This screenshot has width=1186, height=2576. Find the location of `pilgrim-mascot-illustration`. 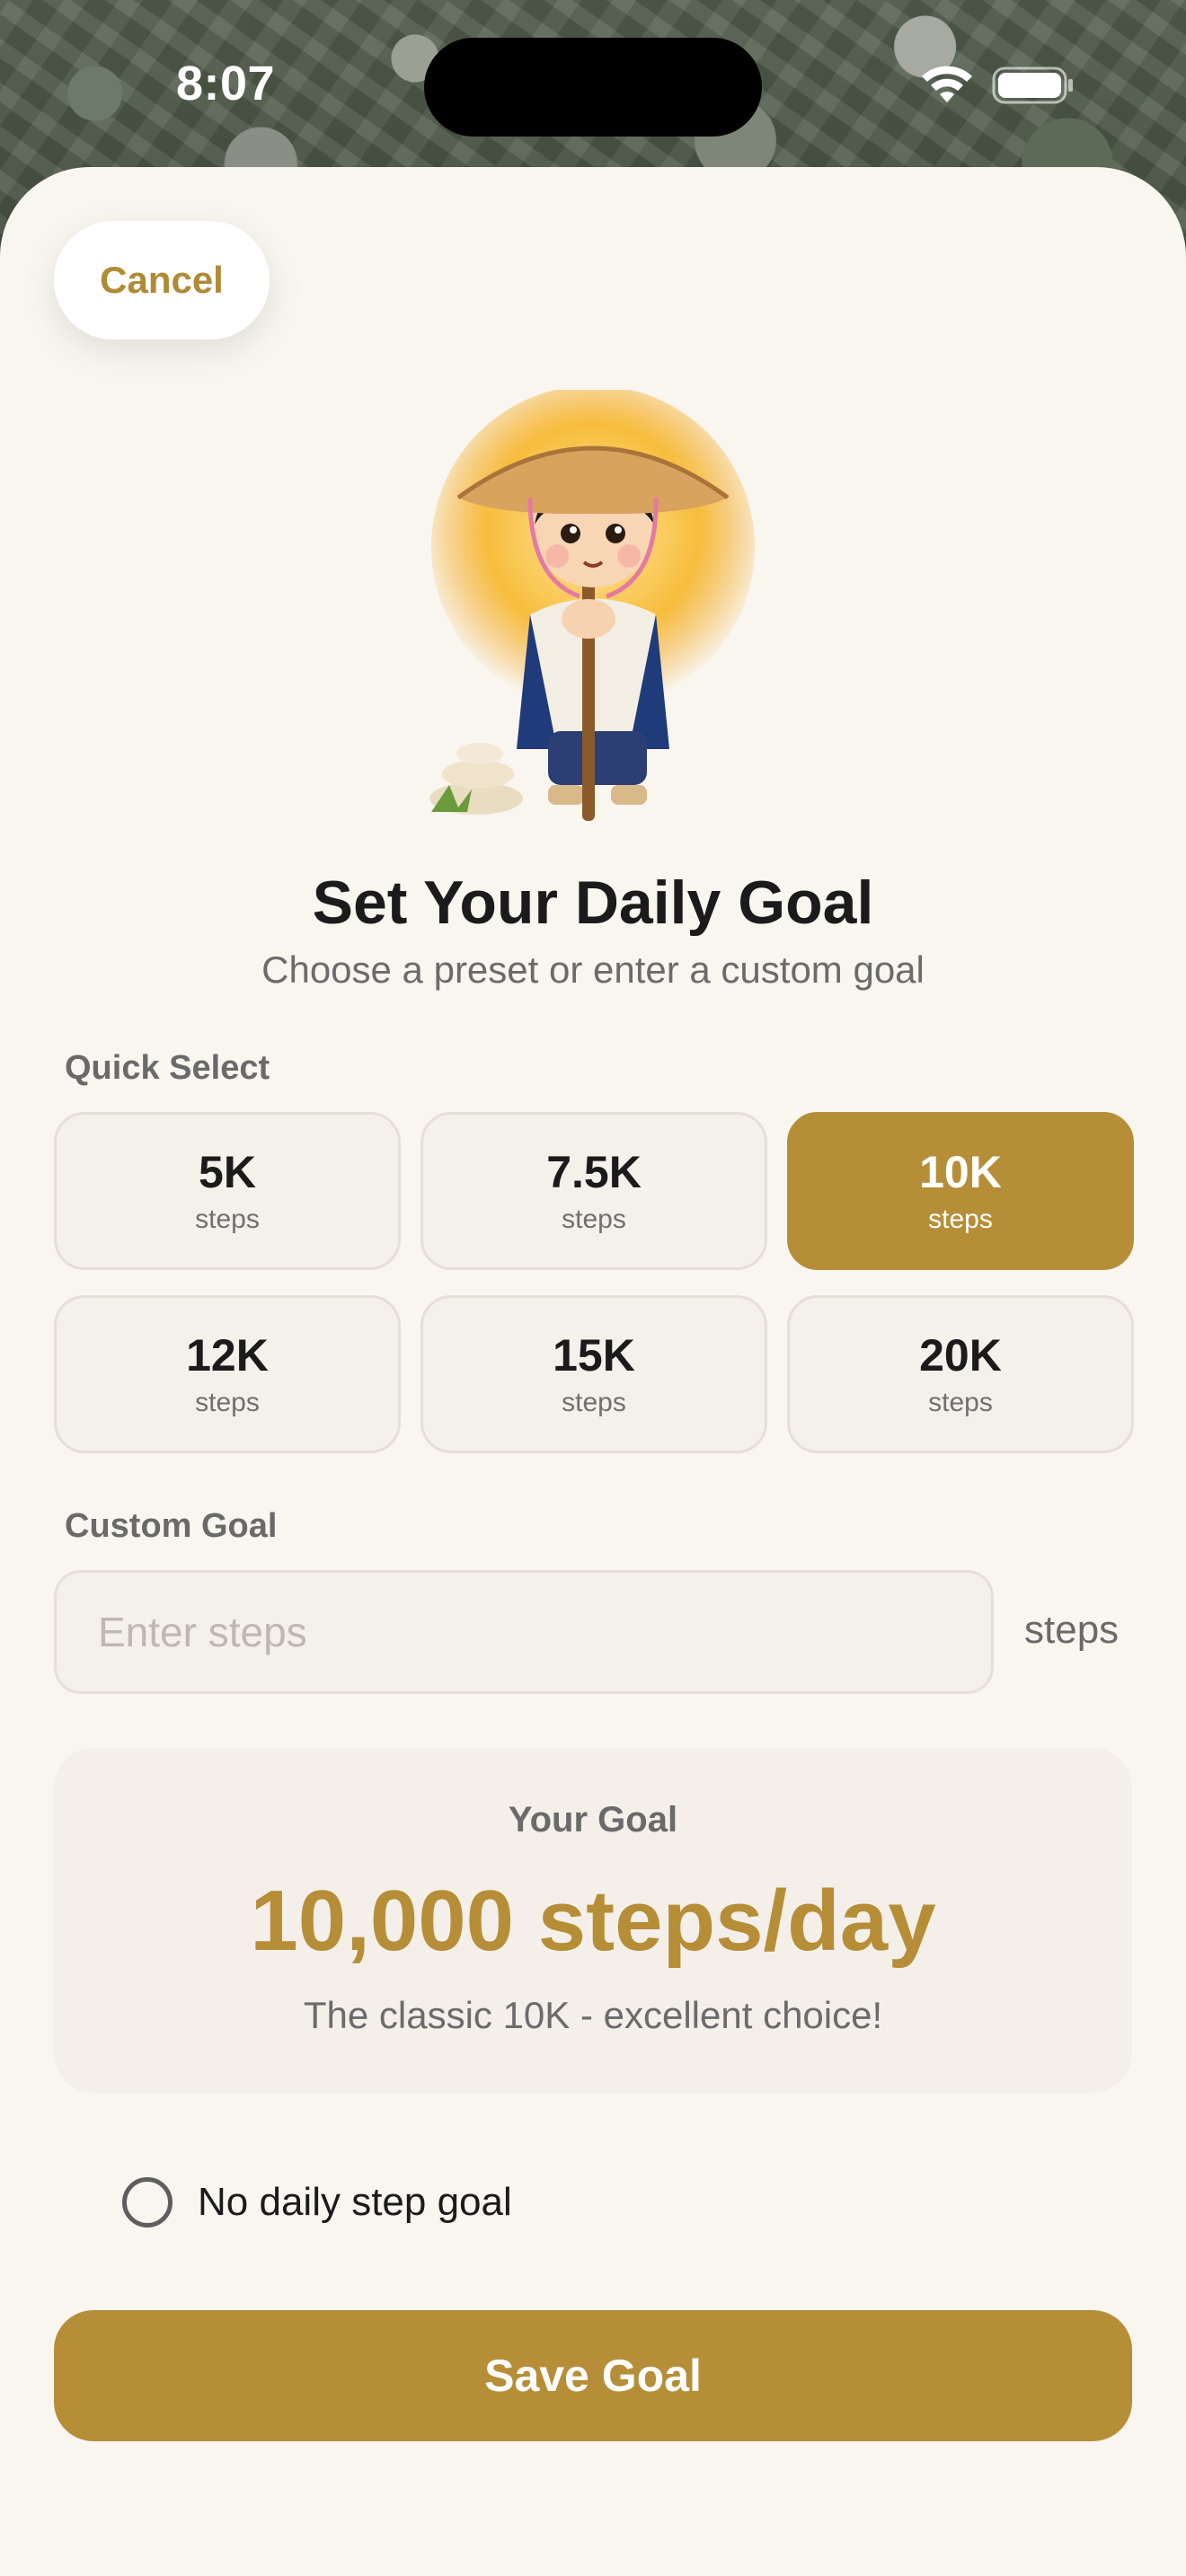

pilgrim-mascot-illustration is located at coordinates (592, 605).